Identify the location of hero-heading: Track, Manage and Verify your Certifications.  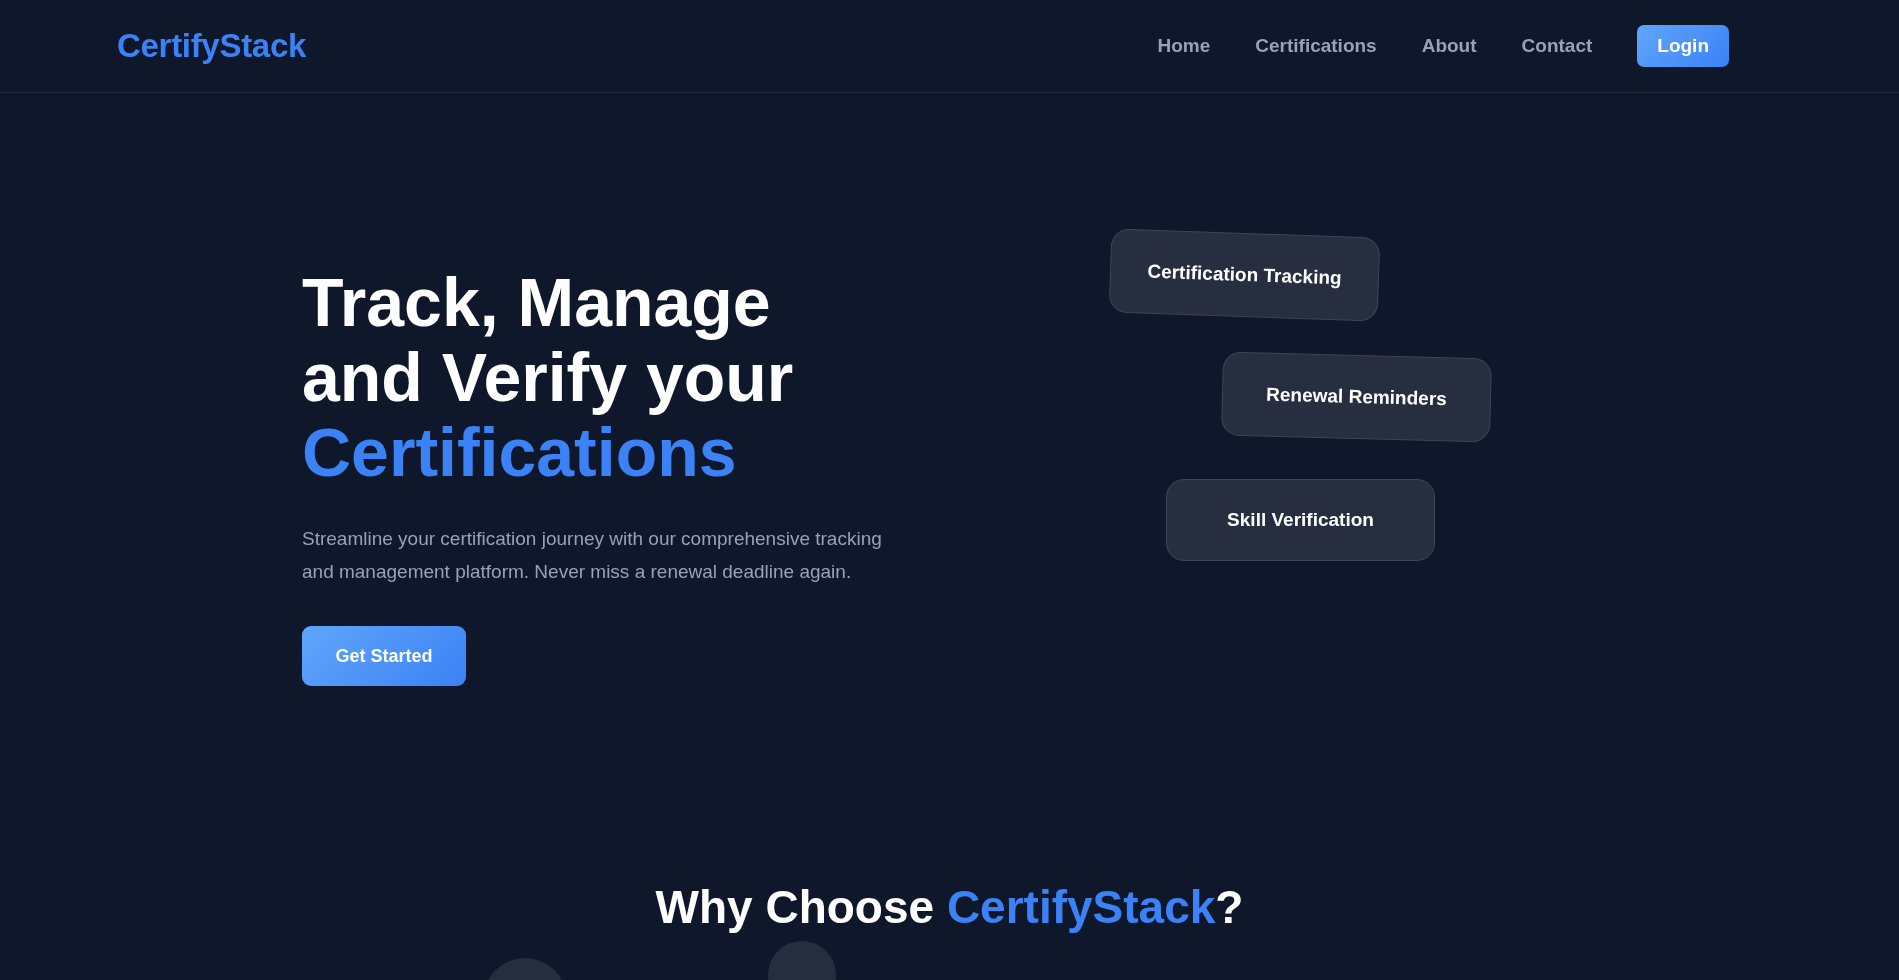
(548, 377).